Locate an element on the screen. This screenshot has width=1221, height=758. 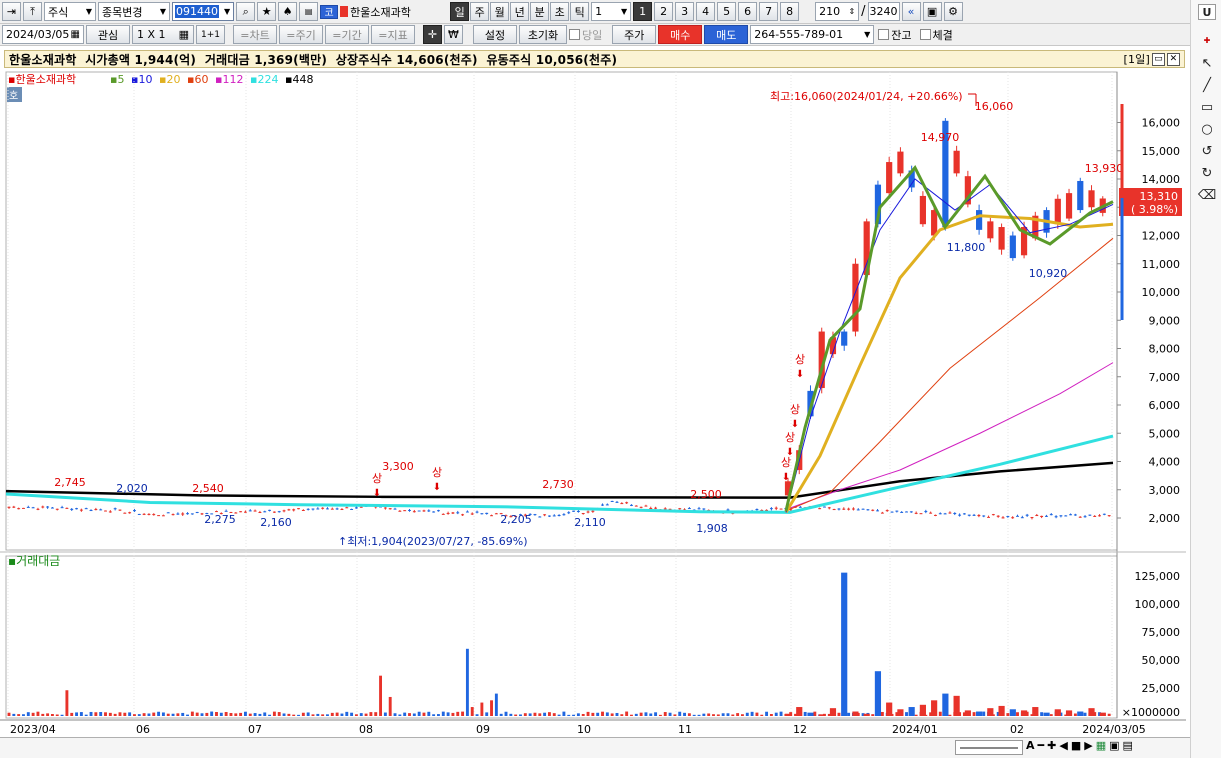
stock-change-select: 종목변경 ▼ is located at coordinates (134, 11).